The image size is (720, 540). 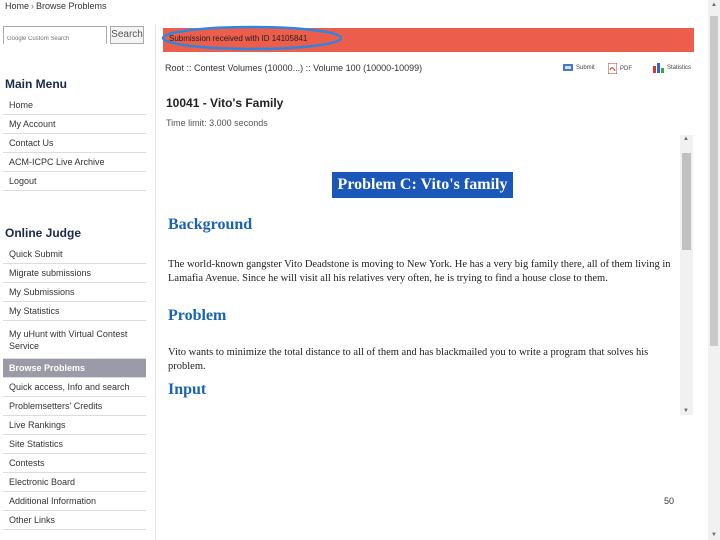 What do you see at coordinates (155, 282) in the screenshot?
I see `sidebar-divider` at bounding box center [155, 282].